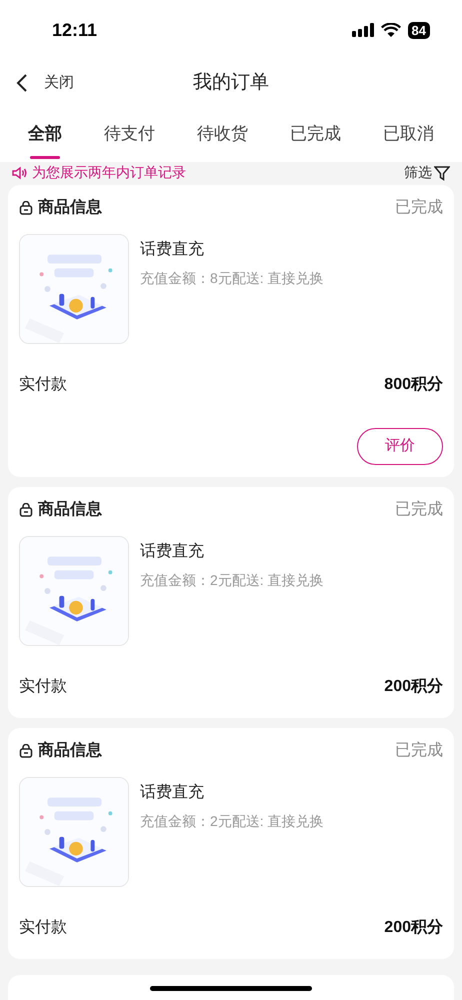 Image resolution: width=462 pixels, height=1000 pixels. What do you see at coordinates (222, 134) in the screenshot?
I see `order-tab: 待收货` at bounding box center [222, 134].